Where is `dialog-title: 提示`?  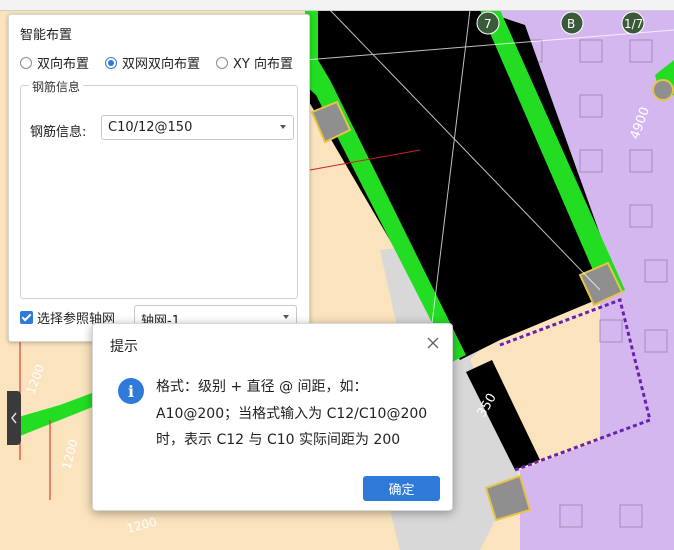
dialog-title: 提示 is located at coordinates (124, 347).